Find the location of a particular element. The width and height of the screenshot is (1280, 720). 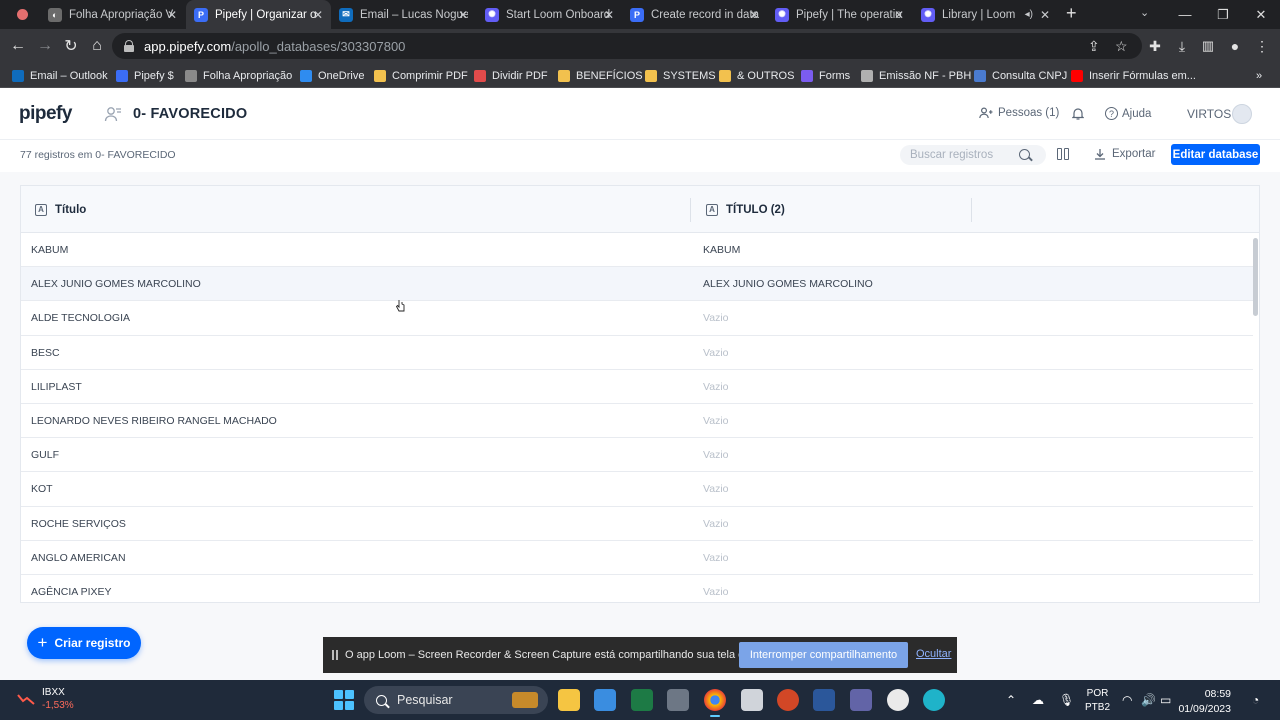

table-row: AGÊNCIA PIXEY Vazio is located at coordinates (637, 588).